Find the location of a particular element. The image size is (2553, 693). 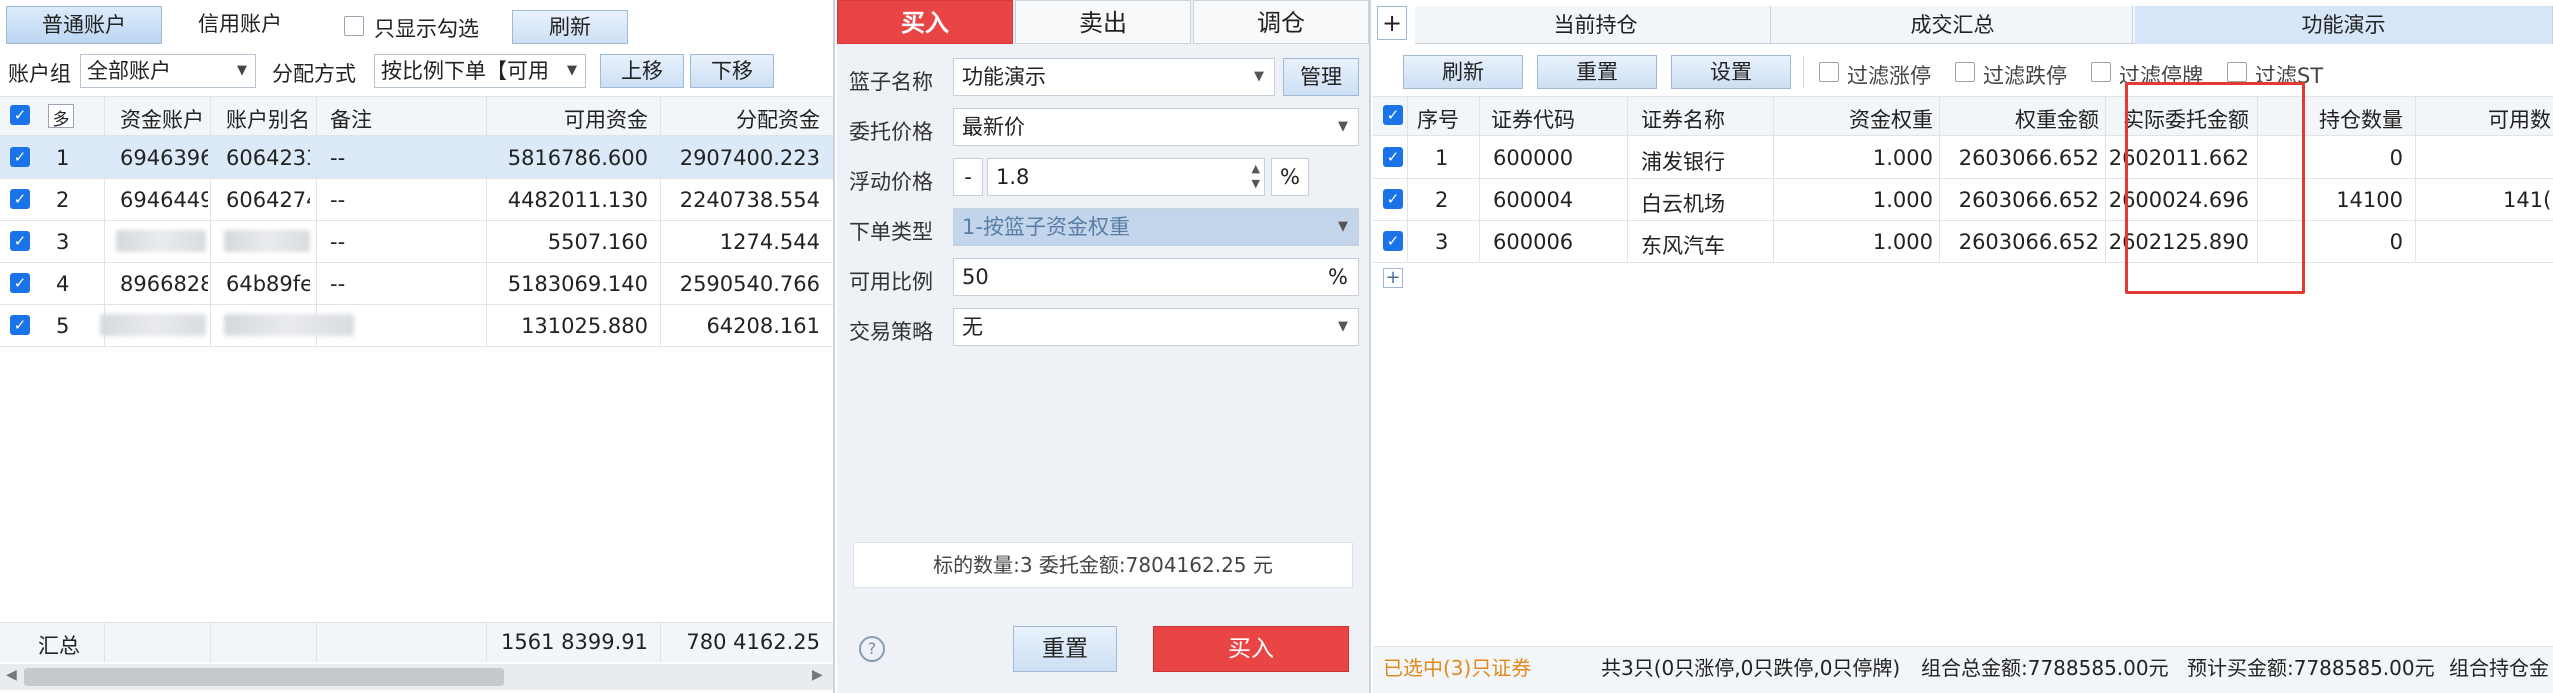

redacted-account is located at coordinates (161, 241).